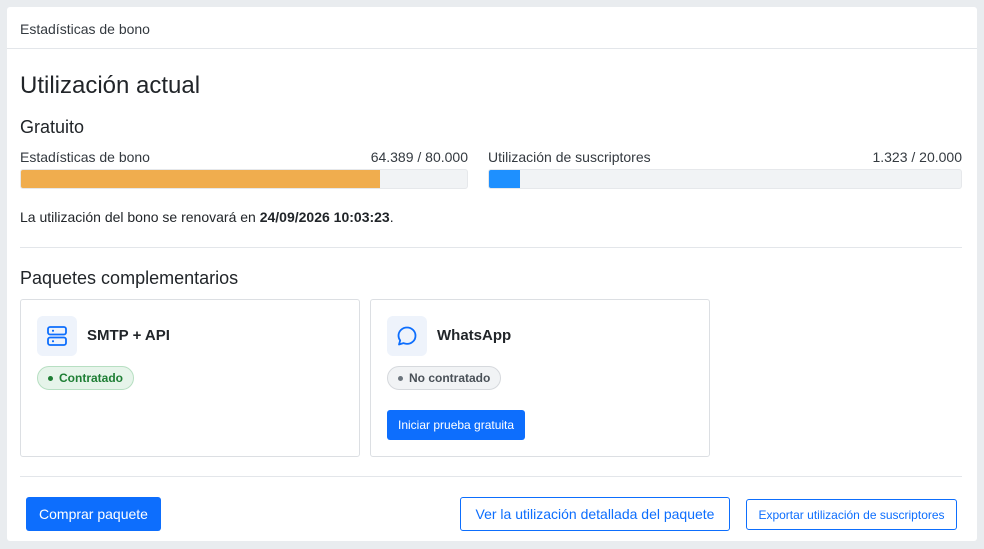 The image size is (984, 549). Describe the element at coordinates (140, 217) in the screenshot. I see `renewal-text: La utilización del bono se renovará en` at that location.